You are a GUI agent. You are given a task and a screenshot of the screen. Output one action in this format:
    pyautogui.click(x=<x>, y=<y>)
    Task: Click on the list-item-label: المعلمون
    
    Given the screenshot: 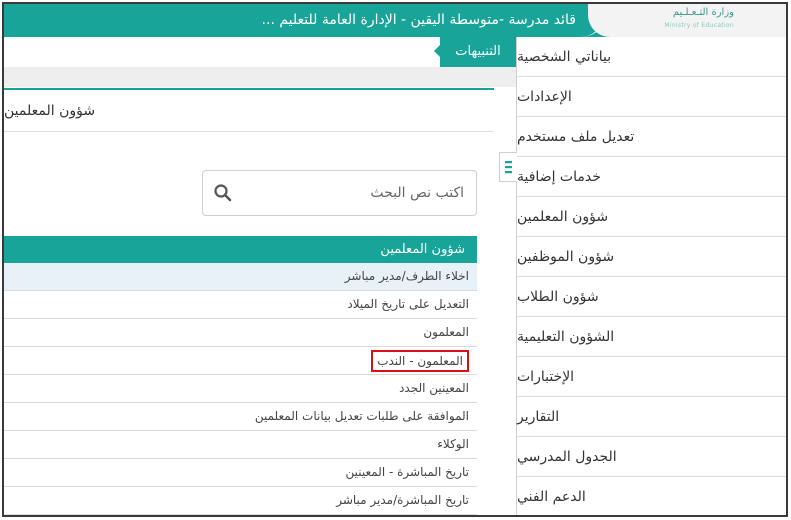 What is the action you would take?
    pyautogui.click(x=446, y=332)
    